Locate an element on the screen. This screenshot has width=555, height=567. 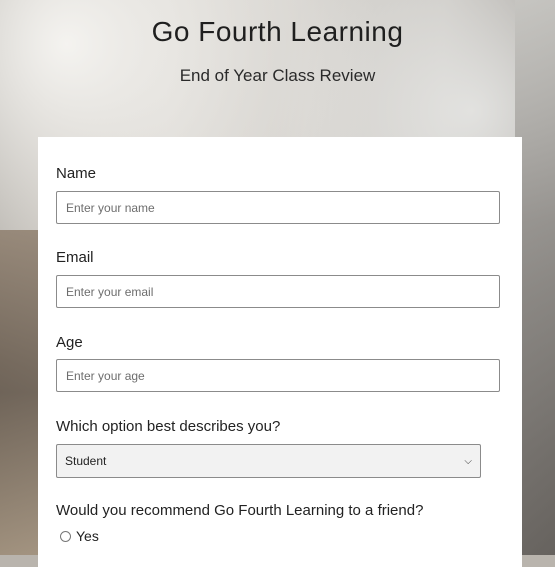
page-subtitle: End of Year Class Review is located at coordinates (277, 75).